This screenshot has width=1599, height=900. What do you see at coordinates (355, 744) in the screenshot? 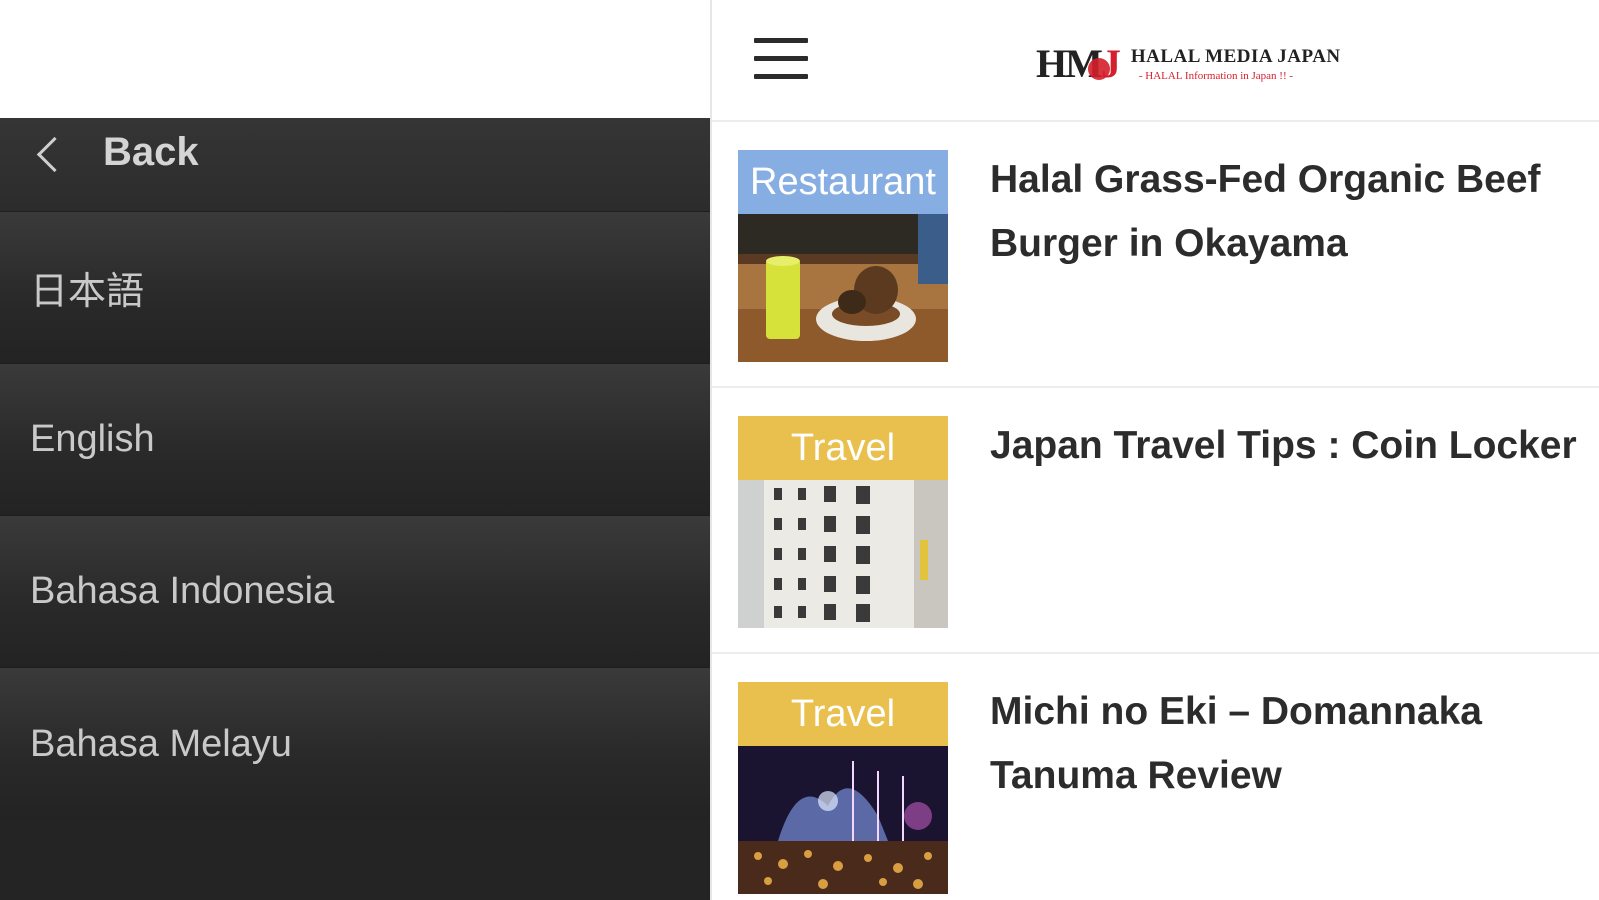
I see `language-item-malay: Bahasa Melayu` at bounding box center [355, 744].